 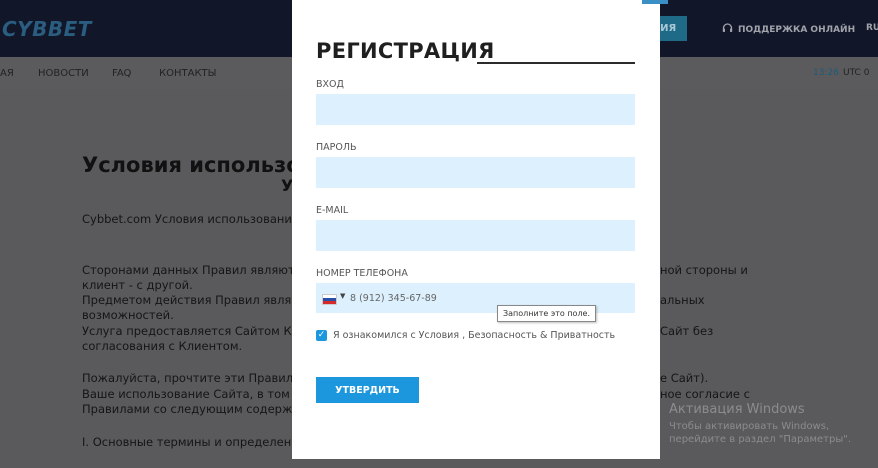 What do you see at coordinates (332, 210) in the screenshot?
I see `email-label: E-MAIL` at bounding box center [332, 210].